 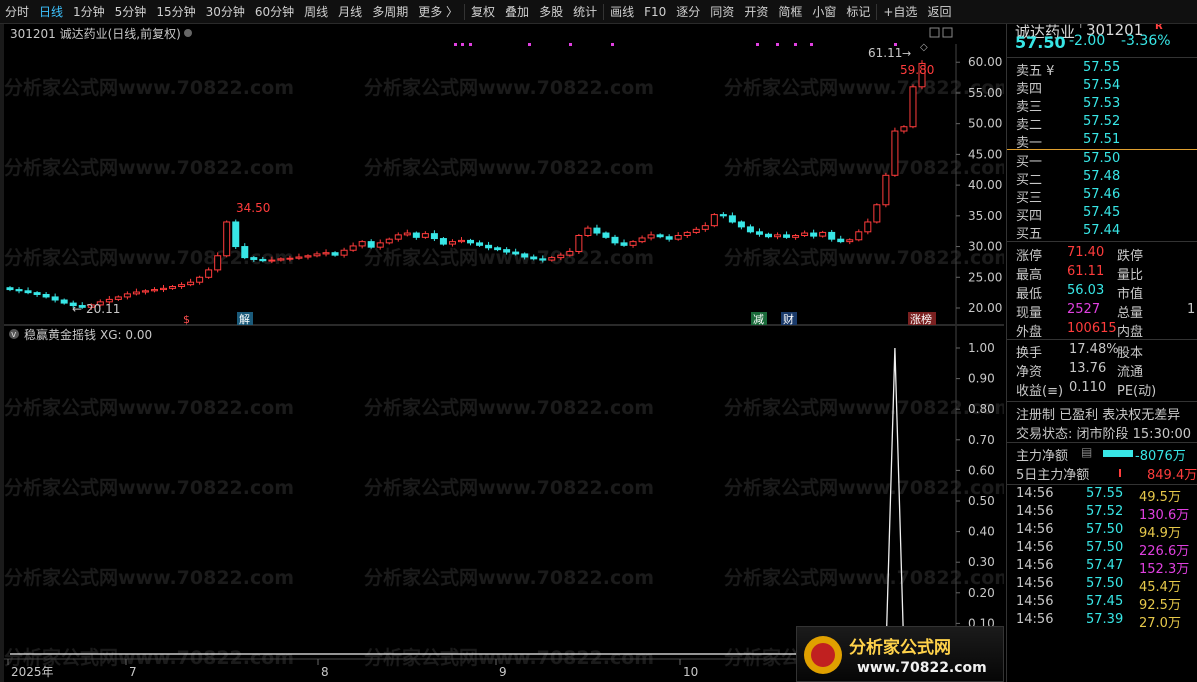 I want to click on toolbar-item: 60分钟, so click(x=274, y=12).